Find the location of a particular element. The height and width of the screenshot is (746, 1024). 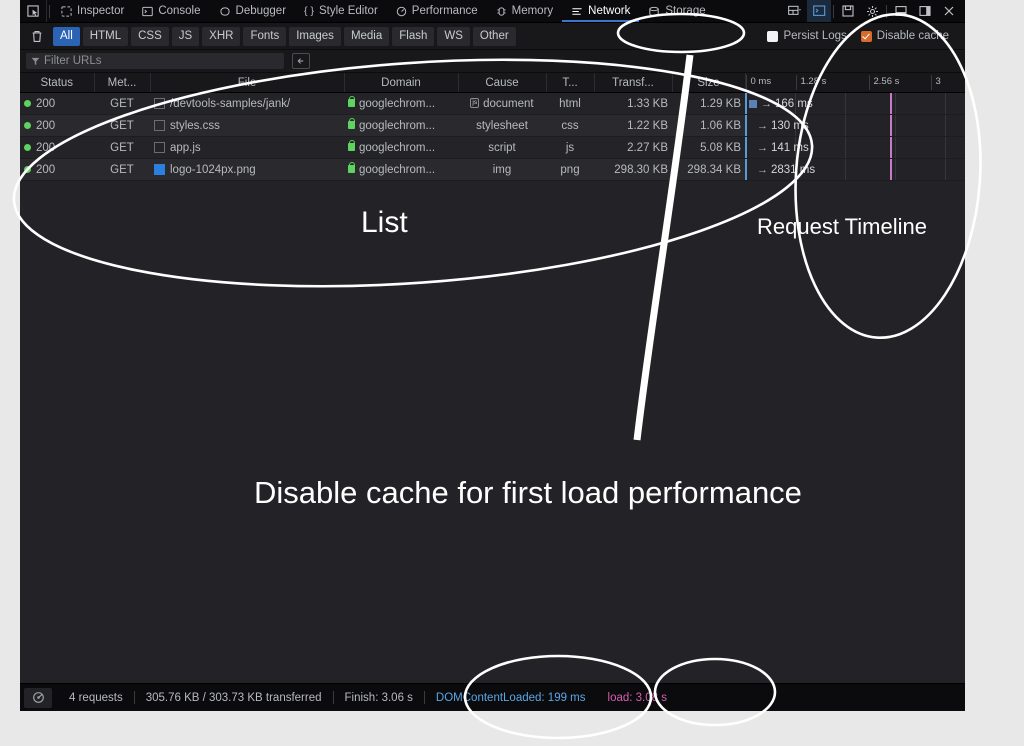

filter-toggles: Persist Logs Disable cache is located at coordinates (863, 36).